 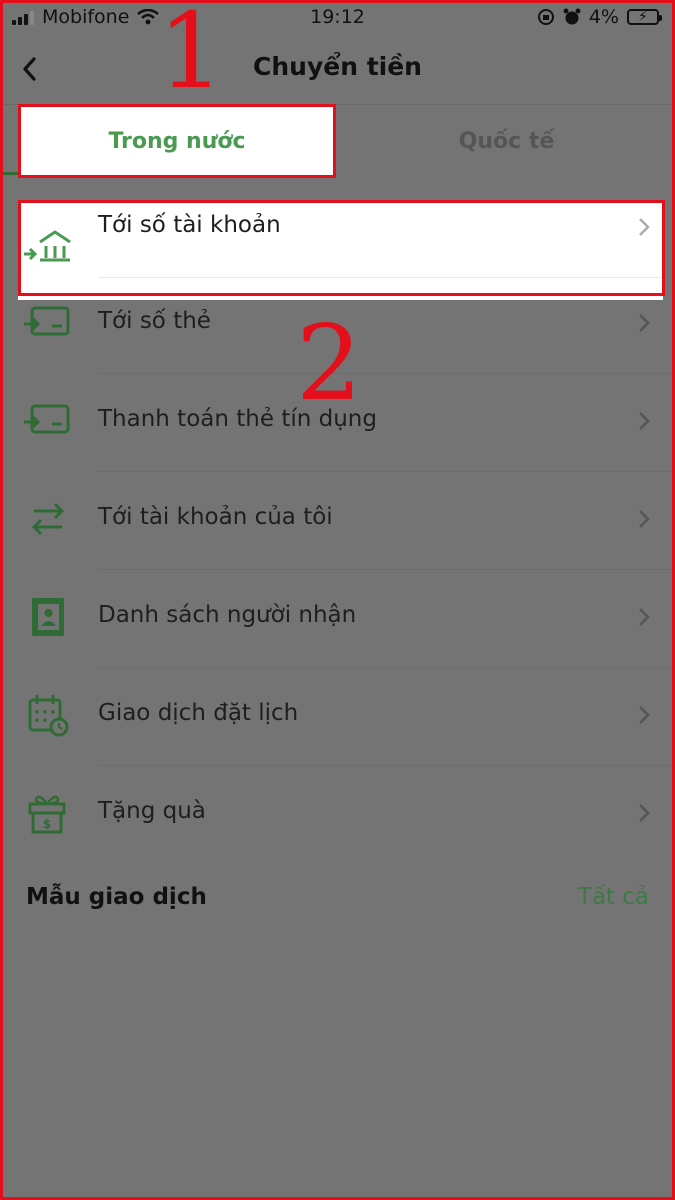 What do you see at coordinates (9, 173) in the screenshot?
I see `active-tab-indicator` at bounding box center [9, 173].